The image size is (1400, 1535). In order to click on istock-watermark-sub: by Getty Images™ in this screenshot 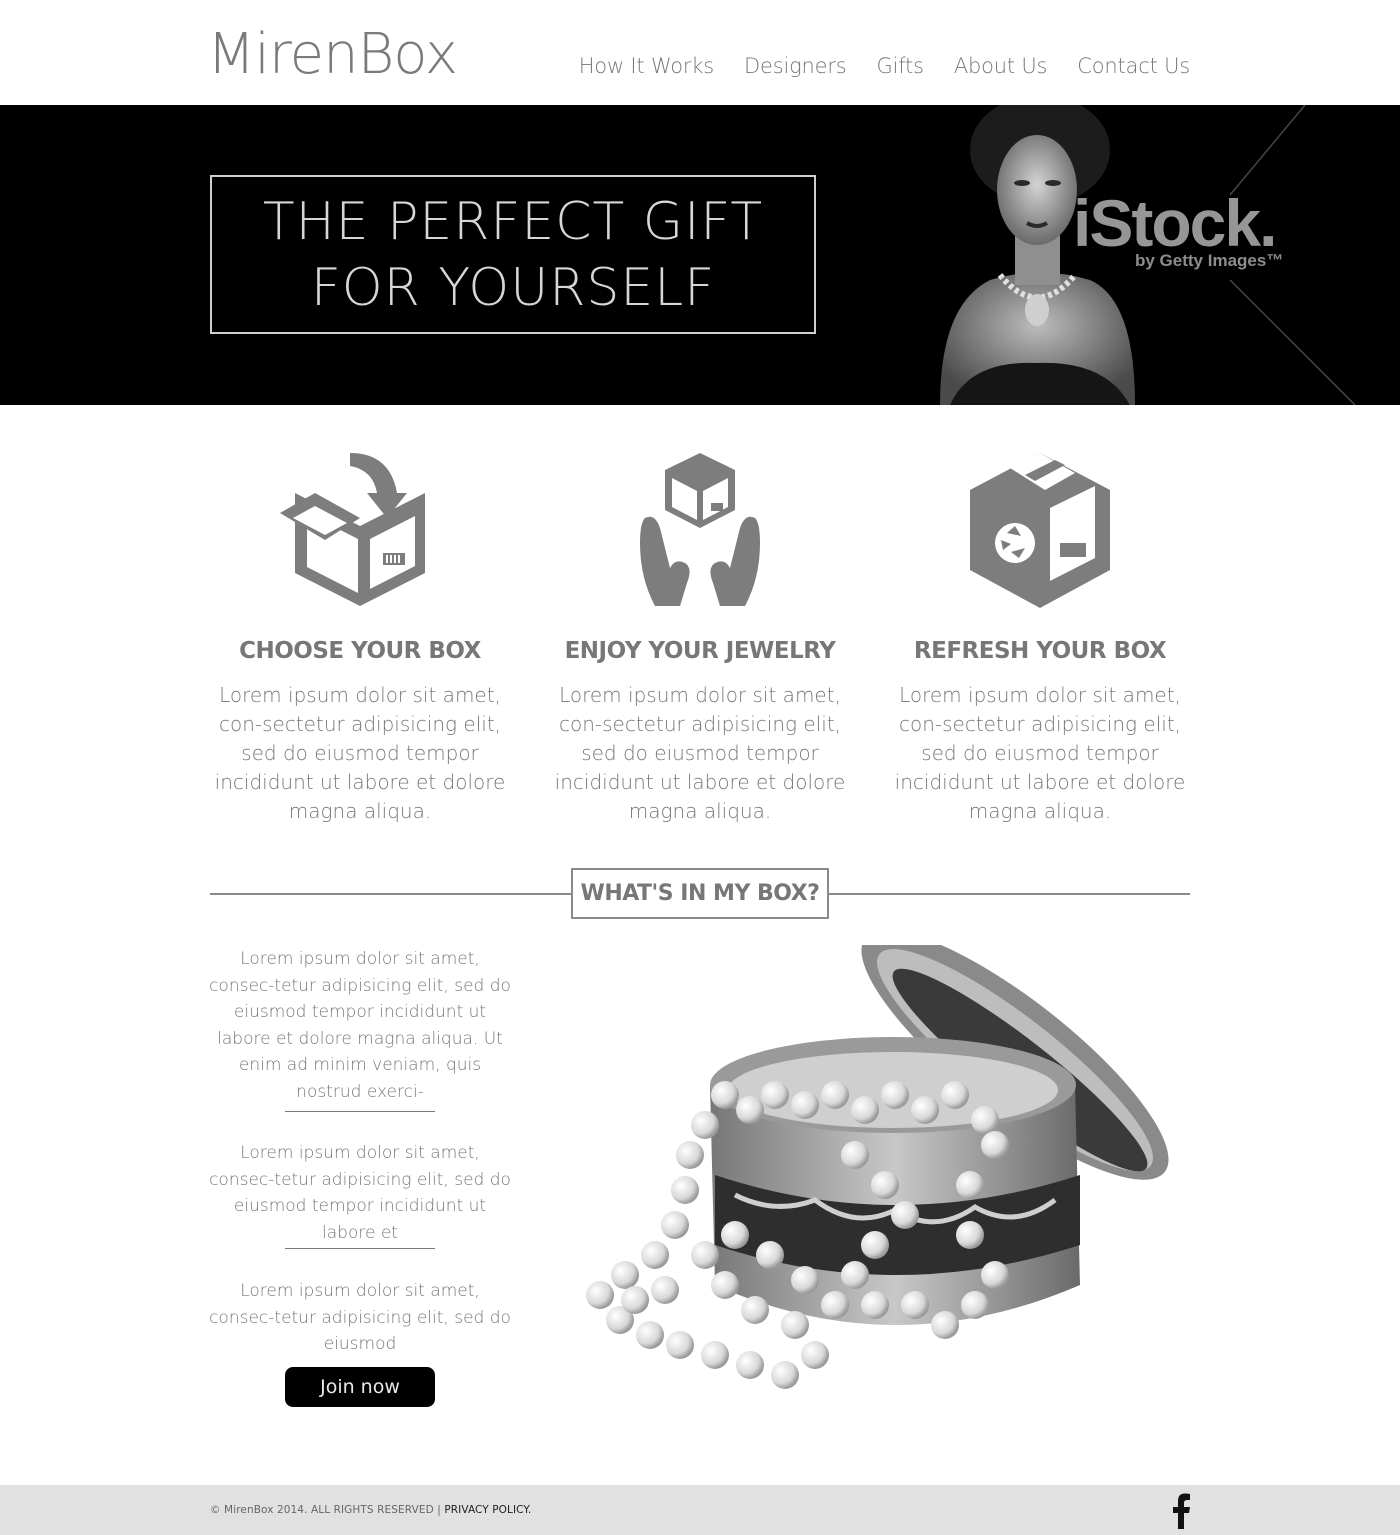, I will do `click(1209, 260)`.